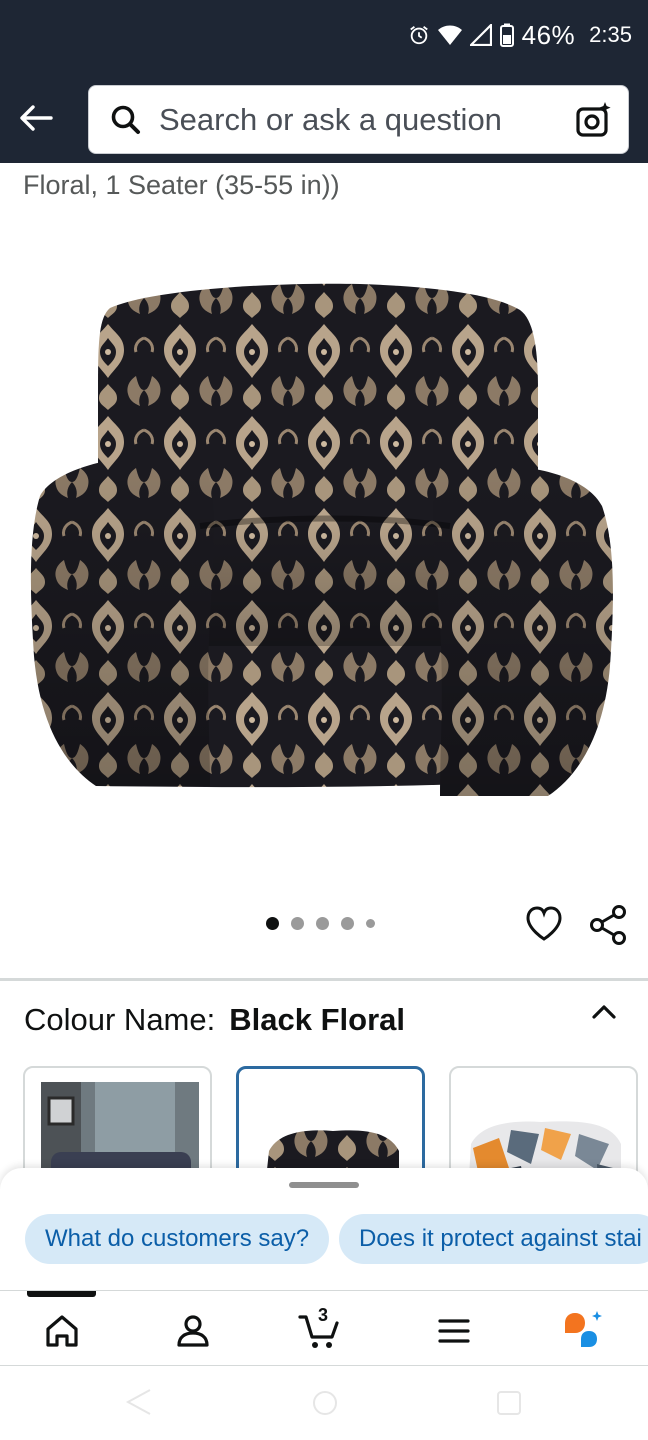 The image size is (648, 1440). I want to click on system-home-icon, so click(325, 1403).